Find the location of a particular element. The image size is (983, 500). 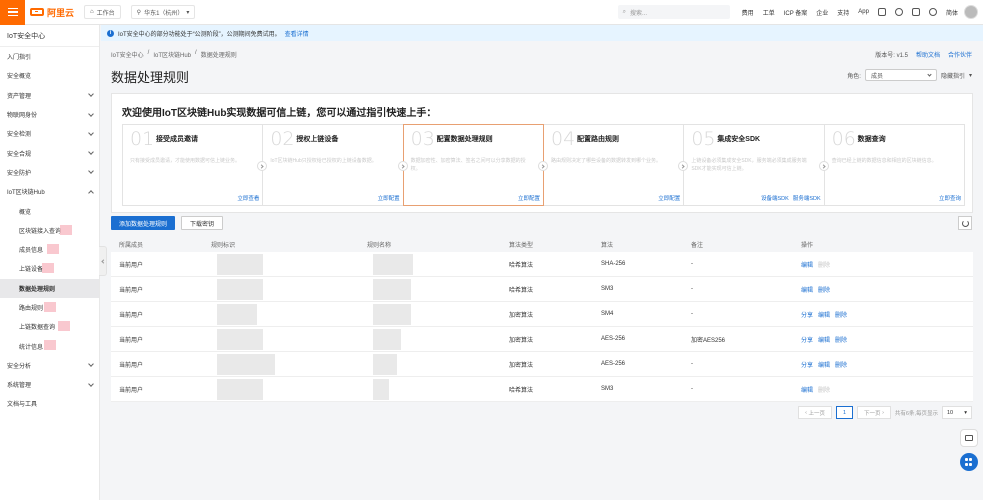

sidebar-item: 安全概览 is located at coordinates (49, 75).